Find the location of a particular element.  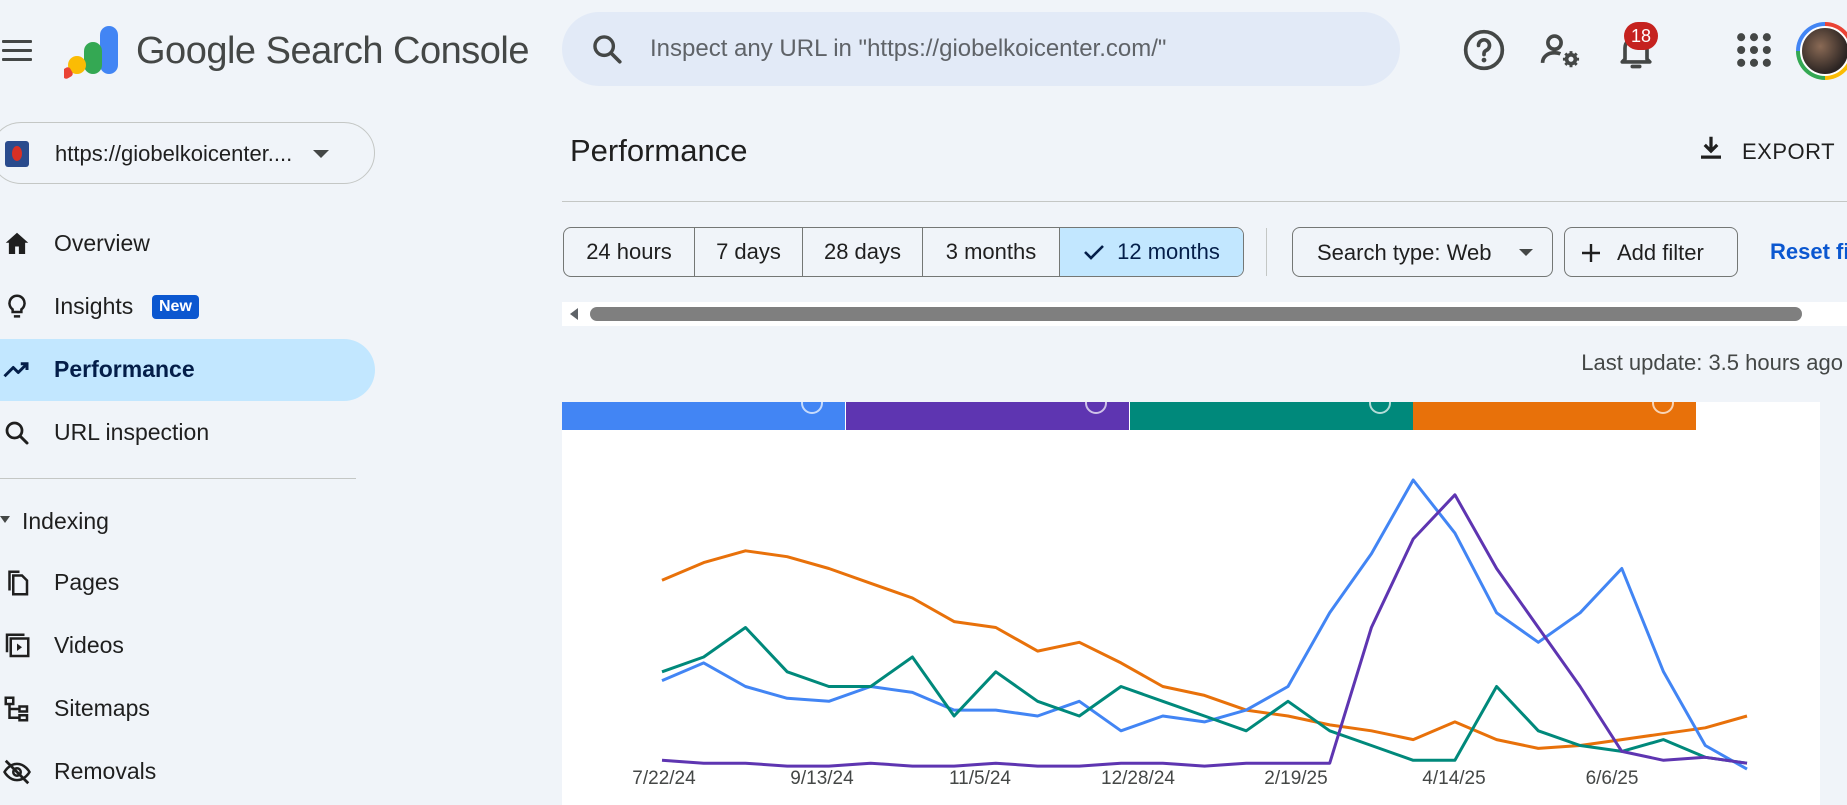

brand-title: Google Search Console is located at coordinates (332, 51).